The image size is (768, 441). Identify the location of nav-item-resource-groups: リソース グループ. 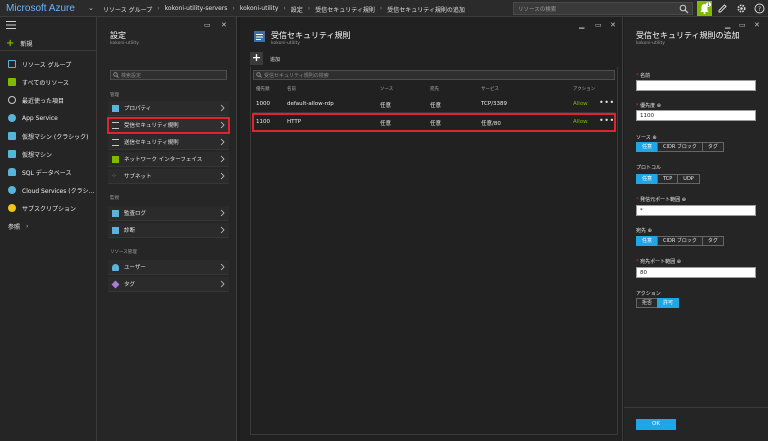
(48, 64).